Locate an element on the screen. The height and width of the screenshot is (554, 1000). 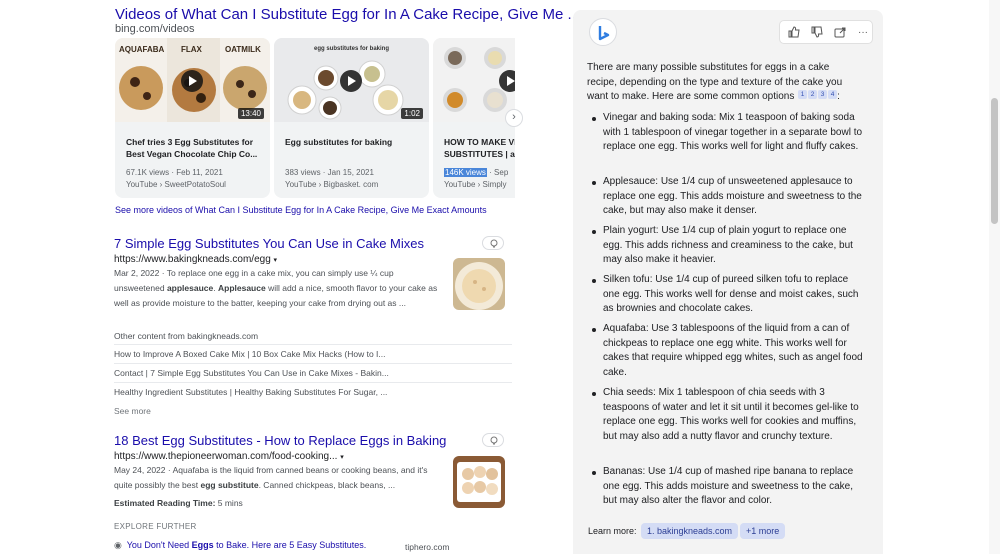
explore-item-text: You Don't Need is located at coordinates (159, 545).